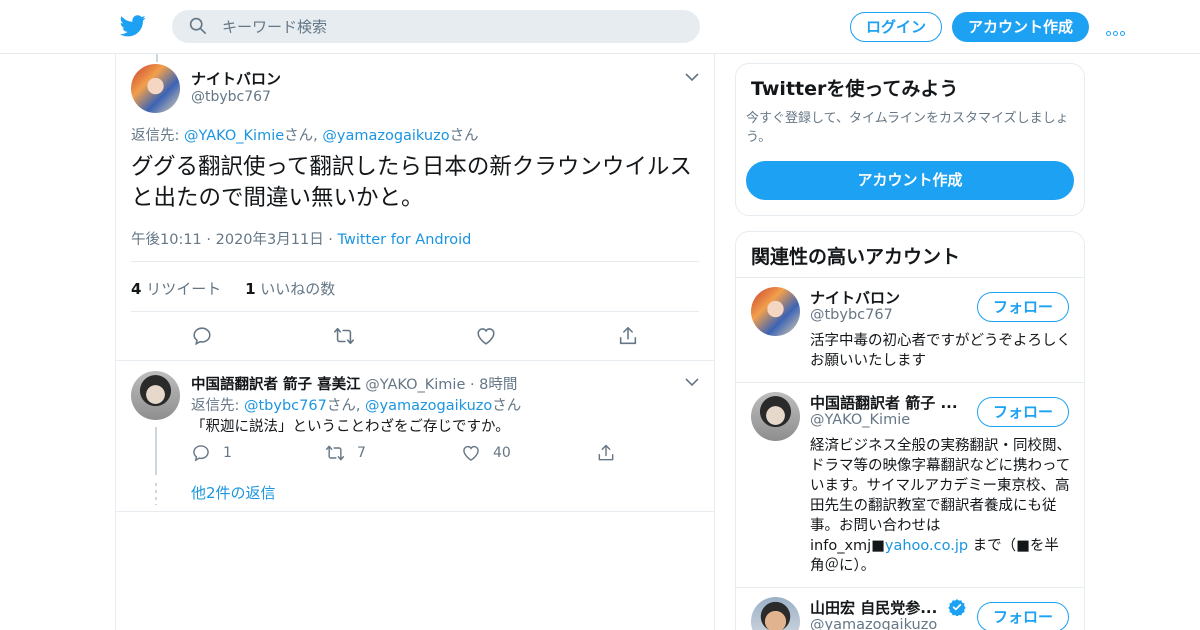 The image size is (1200, 630). I want to click on retweet-stat: 4 リツイート, so click(176, 289).